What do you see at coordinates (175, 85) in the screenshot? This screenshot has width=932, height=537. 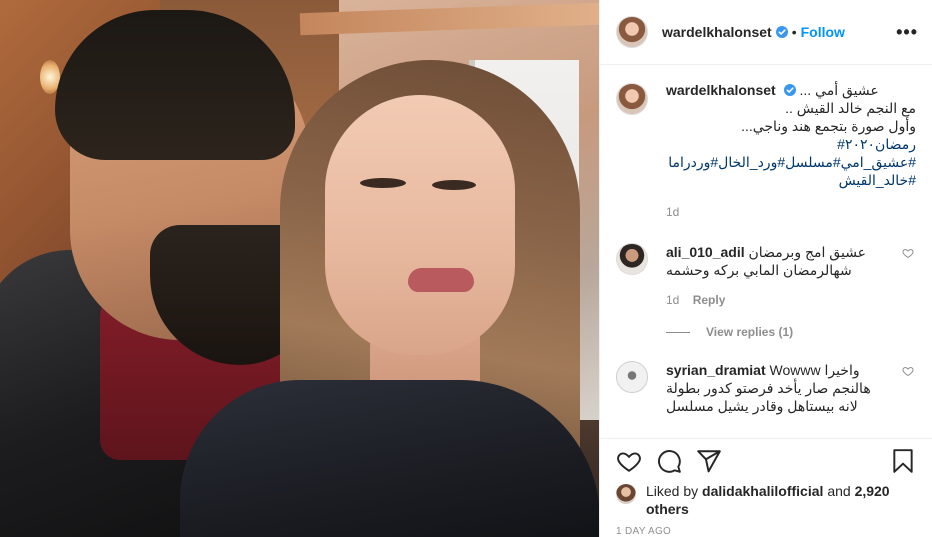 I see `man-hair` at bounding box center [175, 85].